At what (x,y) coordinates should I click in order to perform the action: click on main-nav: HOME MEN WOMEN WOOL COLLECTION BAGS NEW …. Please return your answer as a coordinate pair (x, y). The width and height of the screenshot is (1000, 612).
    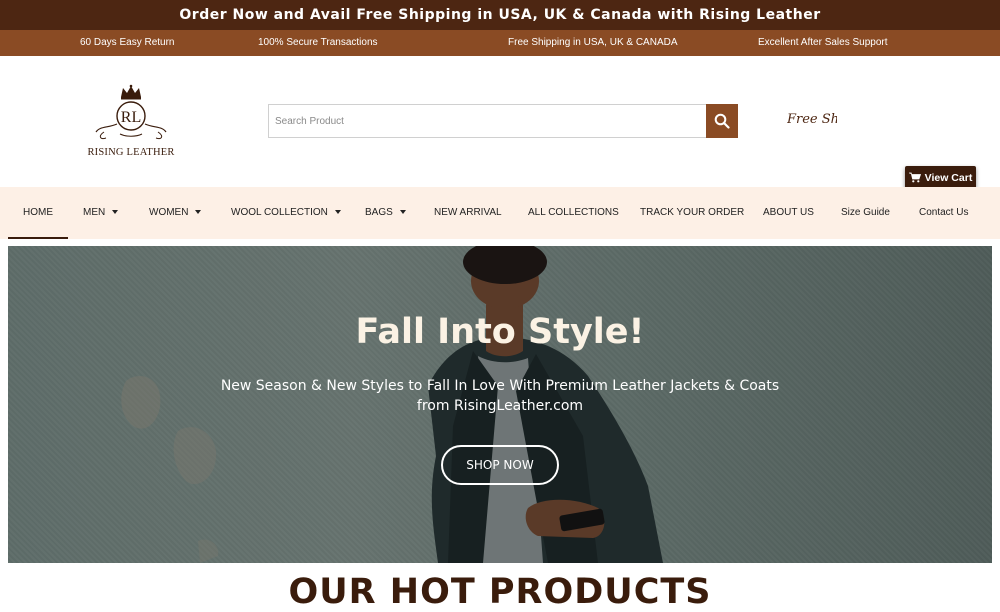
    Looking at the image, I should click on (500, 213).